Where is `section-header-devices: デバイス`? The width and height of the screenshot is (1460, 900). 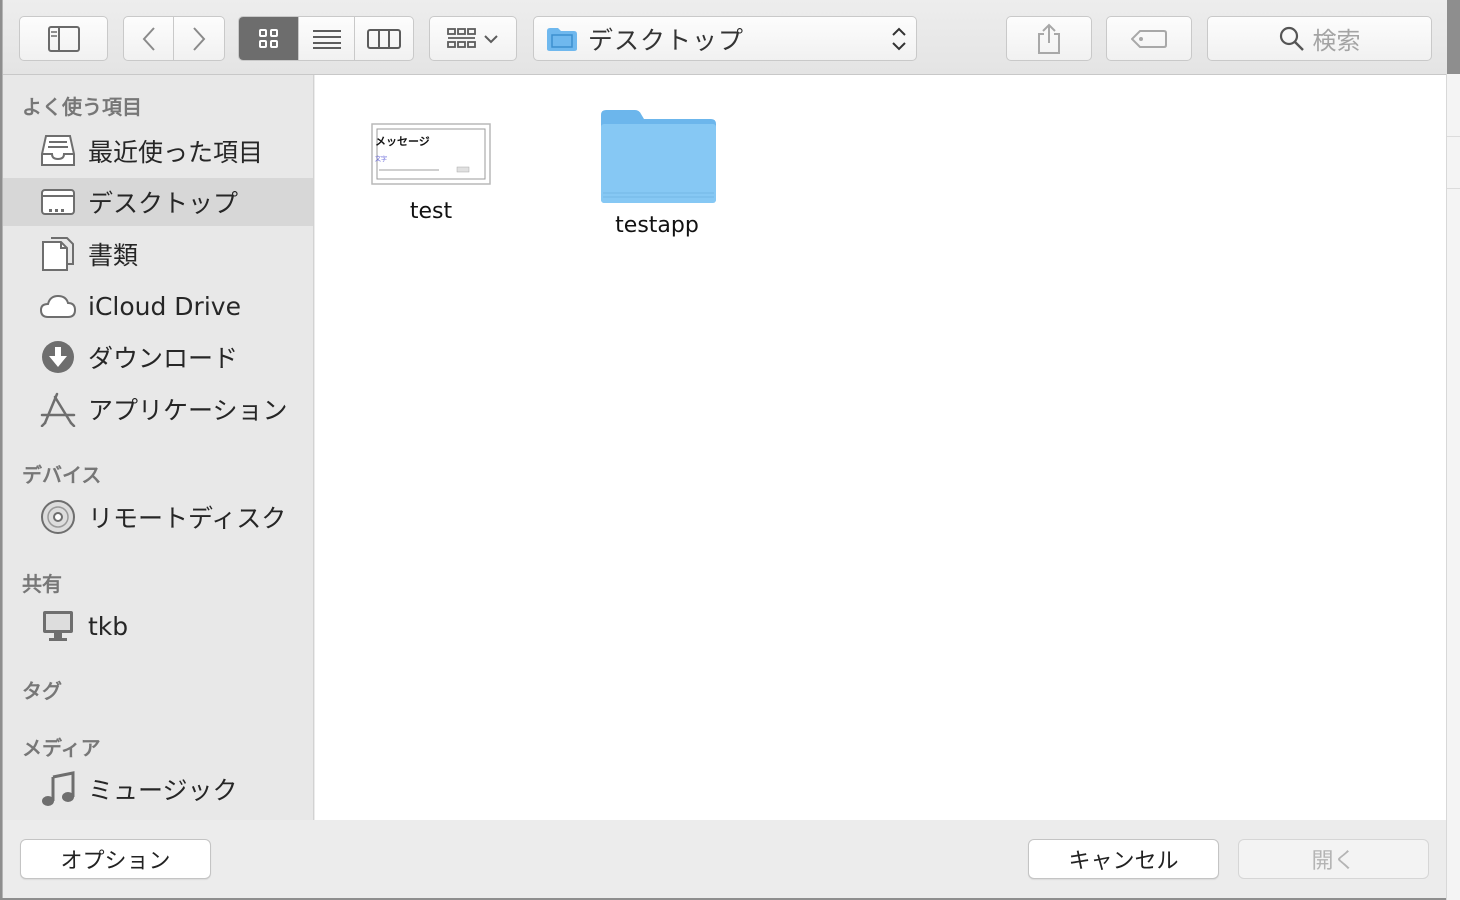
section-header-devices: デバイス is located at coordinates (62, 475).